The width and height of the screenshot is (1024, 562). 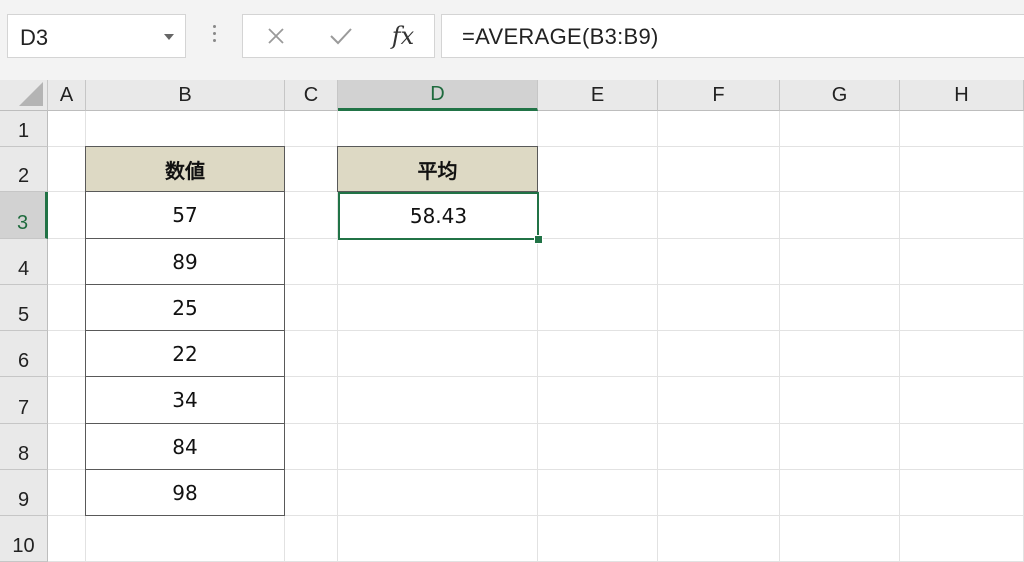 I want to click on column-header-f: F, so click(x=719, y=95).